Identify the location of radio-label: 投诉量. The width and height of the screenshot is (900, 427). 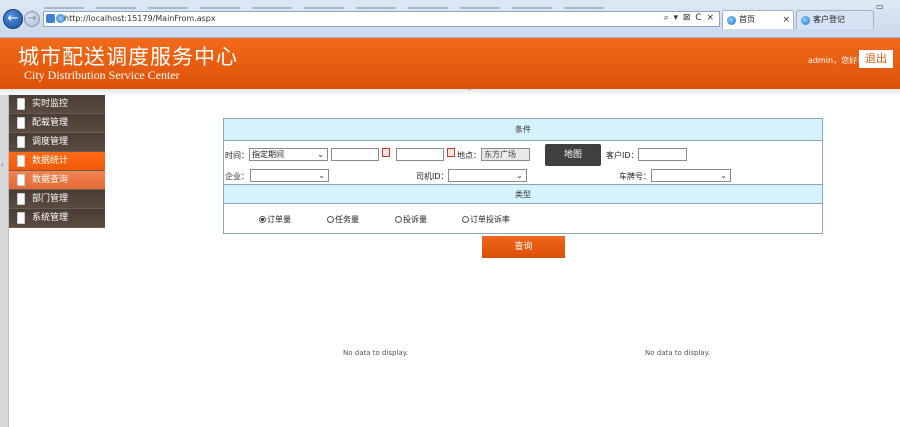
(415, 219).